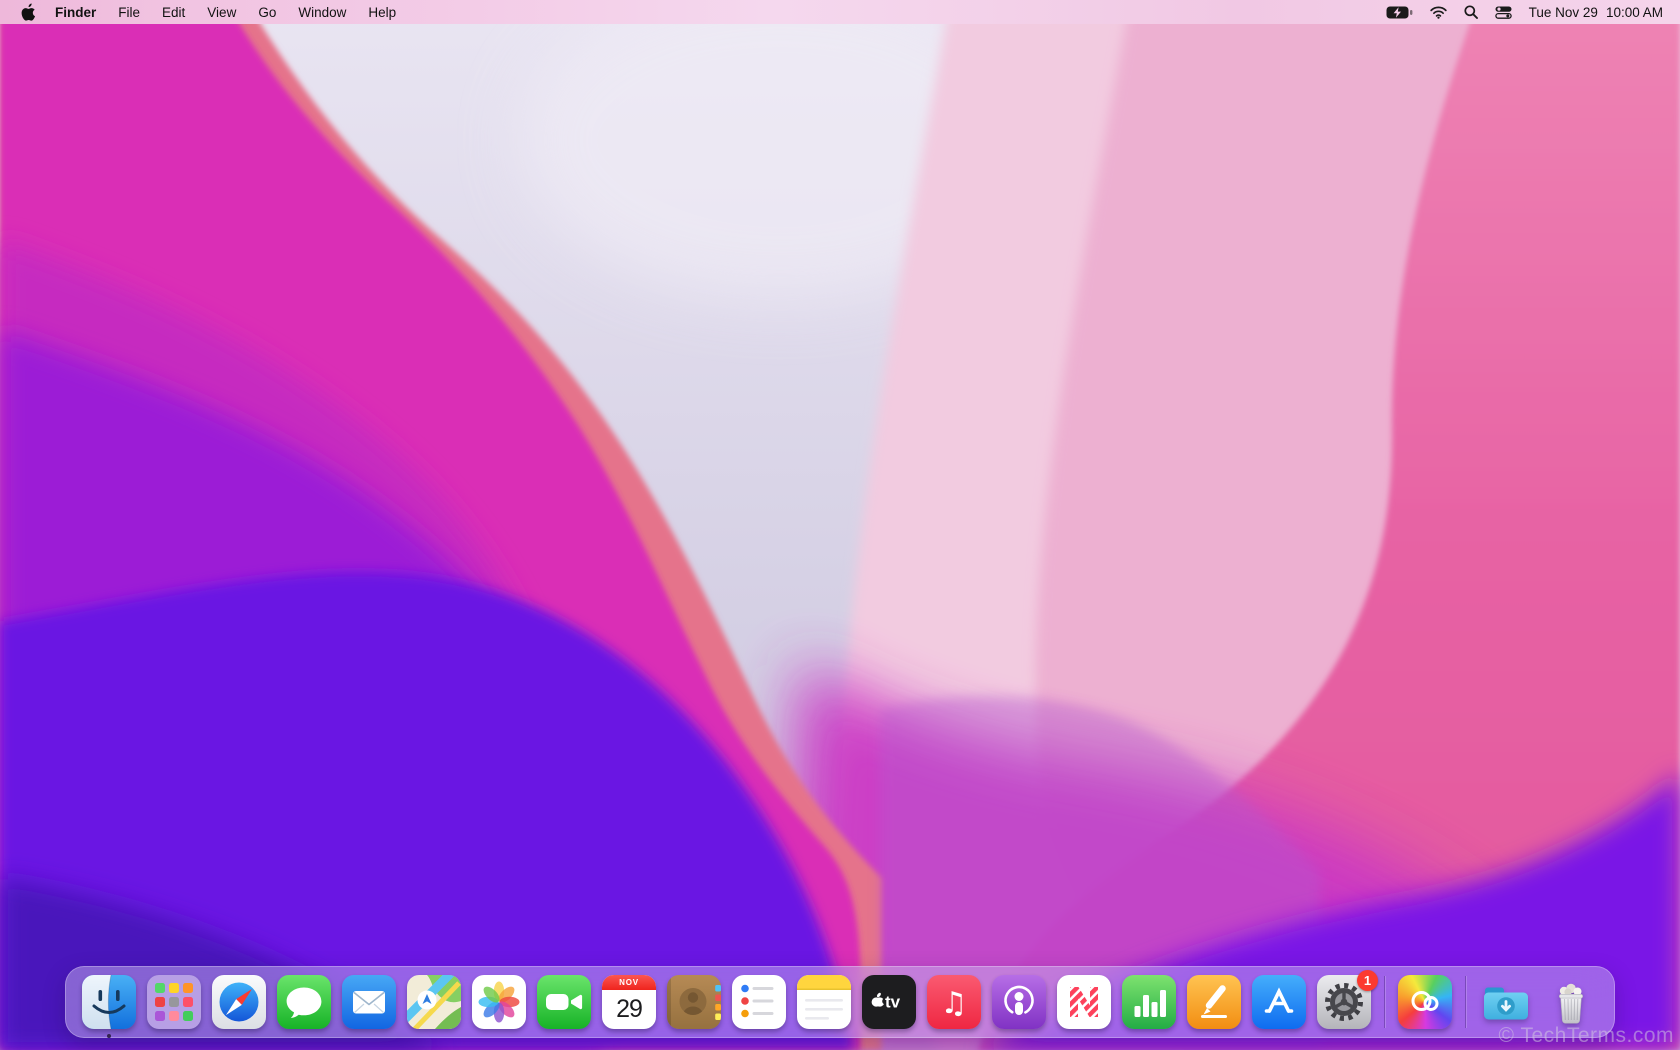  I want to click on menubar-menus: Finder File Edit View Go Window Help, so click(225, 12).